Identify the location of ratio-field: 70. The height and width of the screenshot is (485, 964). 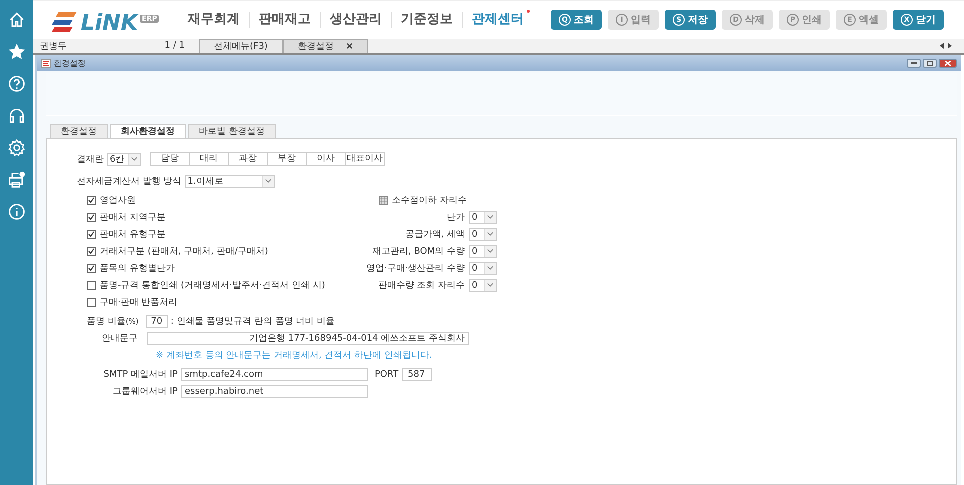
(157, 321).